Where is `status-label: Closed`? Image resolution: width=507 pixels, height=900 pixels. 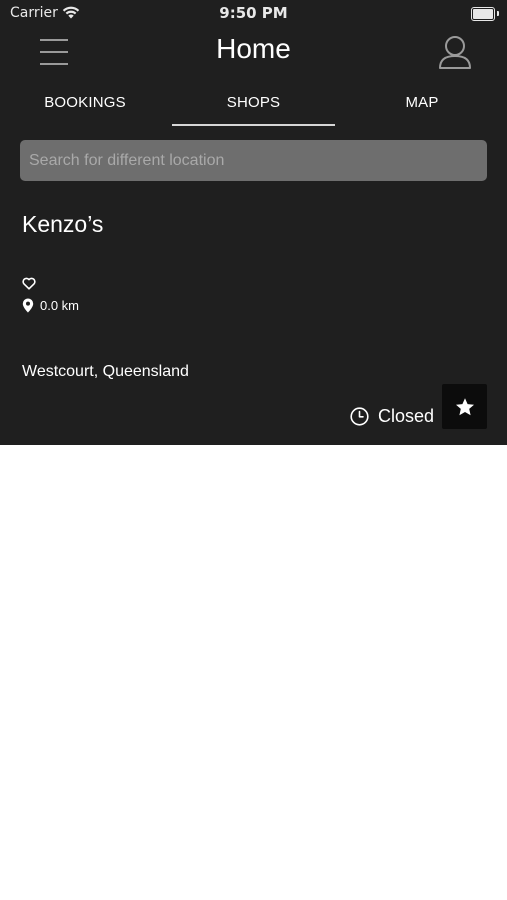
status-label: Closed is located at coordinates (406, 415).